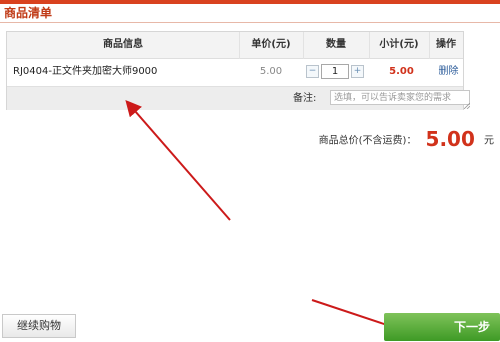  Describe the element at coordinates (446, 44) in the screenshot. I see `header-action: 操作` at that location.